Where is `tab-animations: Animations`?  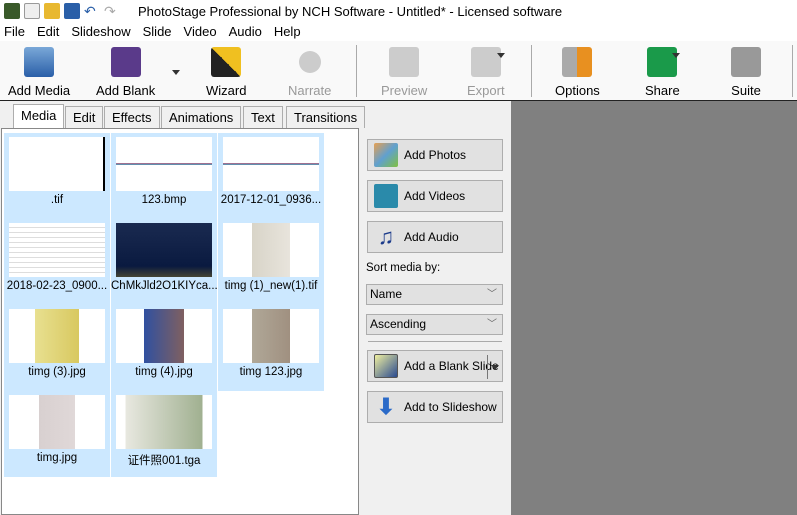
tab-animations: Animations is located at coordinates (201, 117).